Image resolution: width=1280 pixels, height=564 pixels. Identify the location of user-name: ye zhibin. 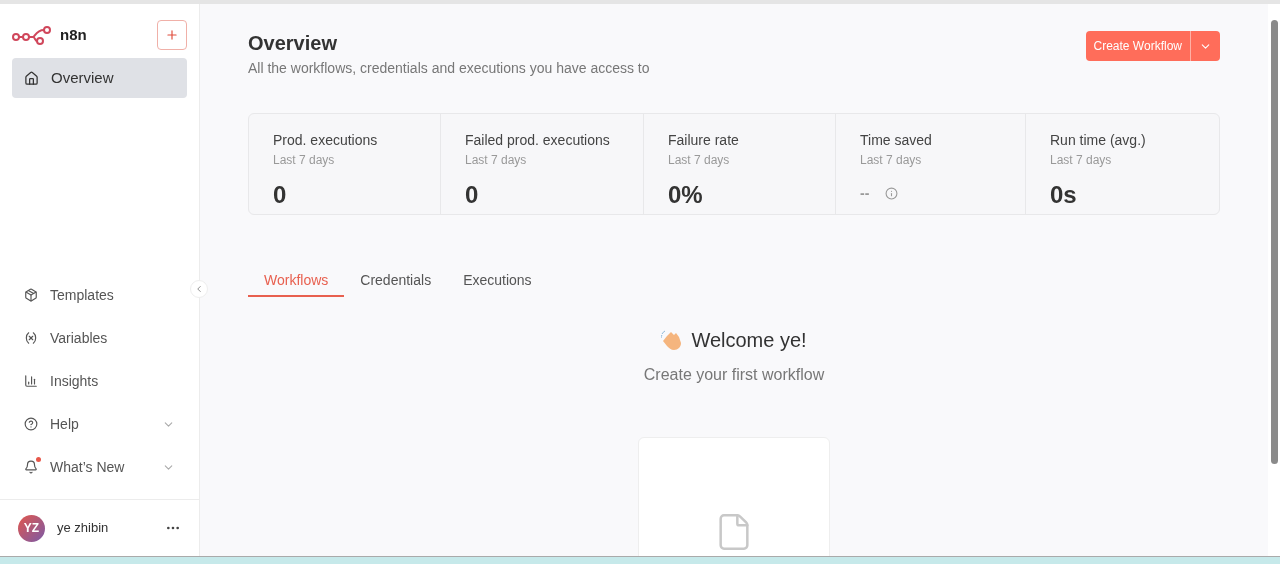
(83, 528).